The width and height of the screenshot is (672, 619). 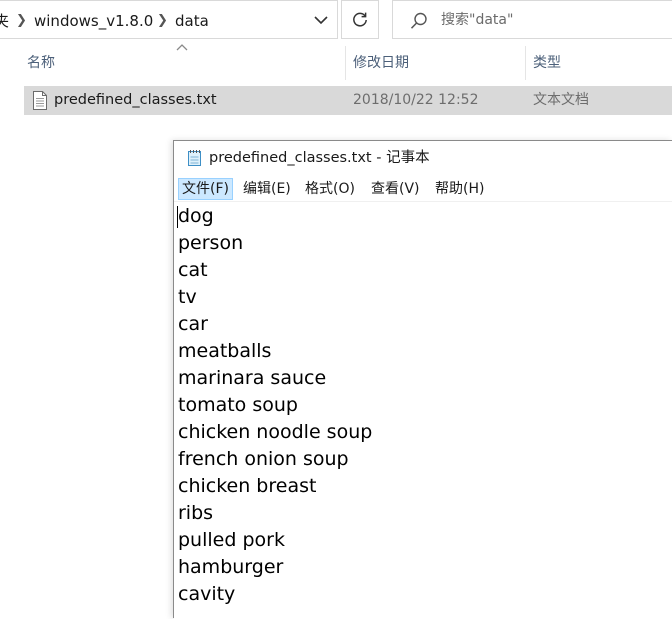 I want to click on notepad-title-bar: predefined_classes.txt - 记事本, so click(x=423, y=158).